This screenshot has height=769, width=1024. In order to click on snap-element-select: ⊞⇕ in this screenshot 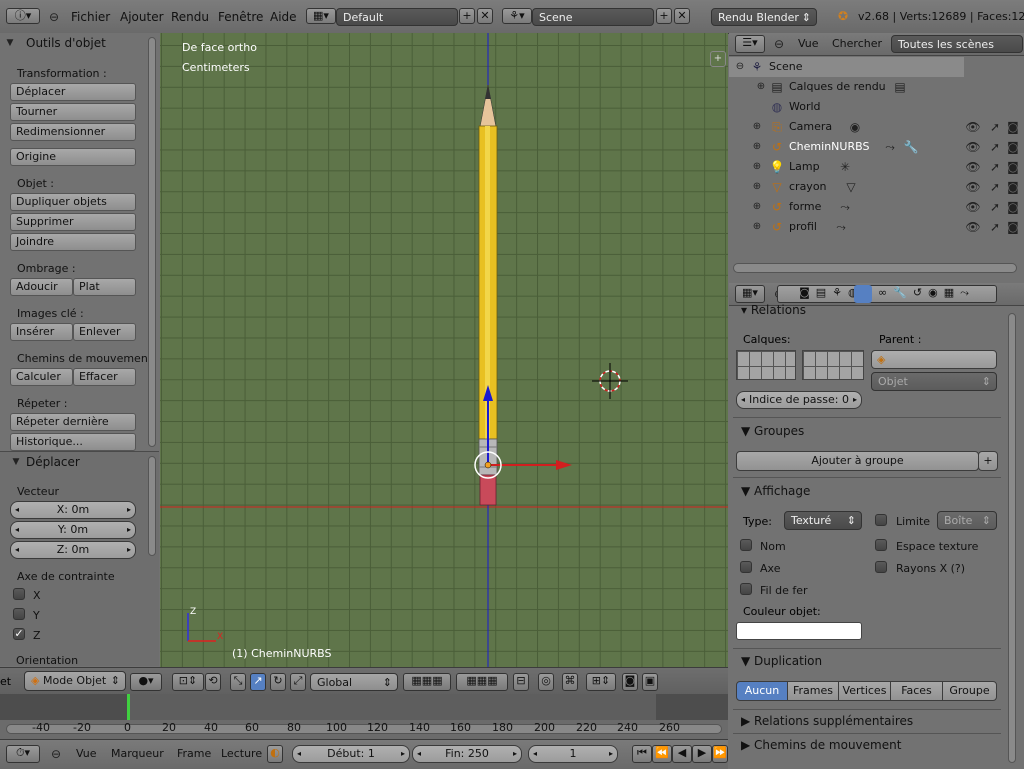, I will do `click(601, 682)`.